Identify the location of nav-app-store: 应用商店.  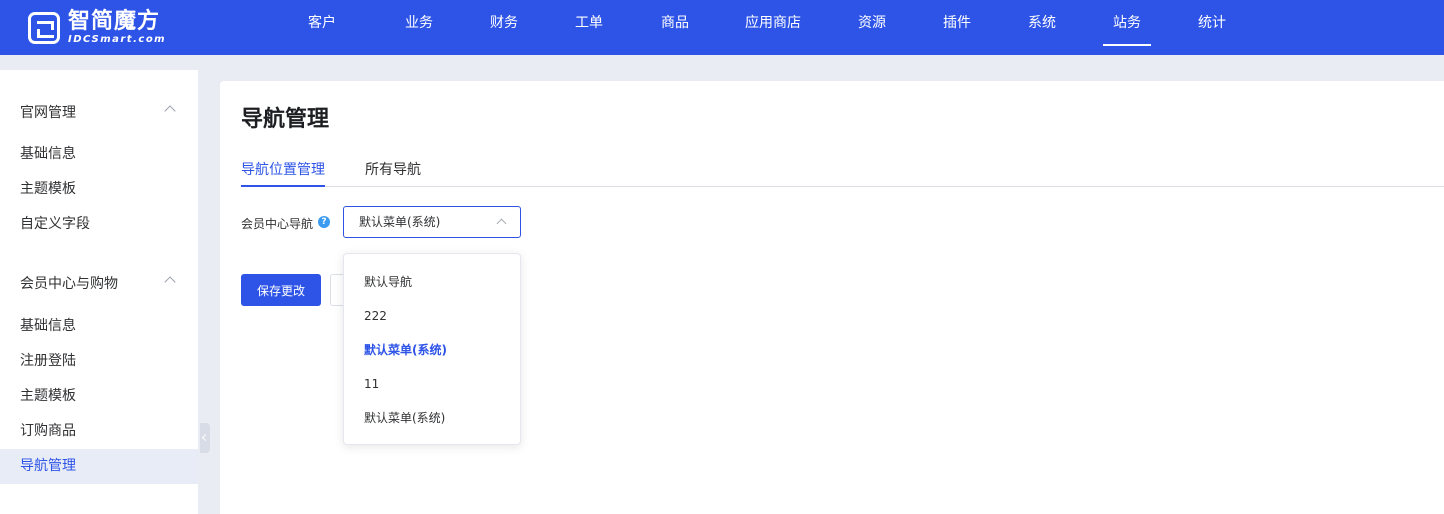
(773, 27).